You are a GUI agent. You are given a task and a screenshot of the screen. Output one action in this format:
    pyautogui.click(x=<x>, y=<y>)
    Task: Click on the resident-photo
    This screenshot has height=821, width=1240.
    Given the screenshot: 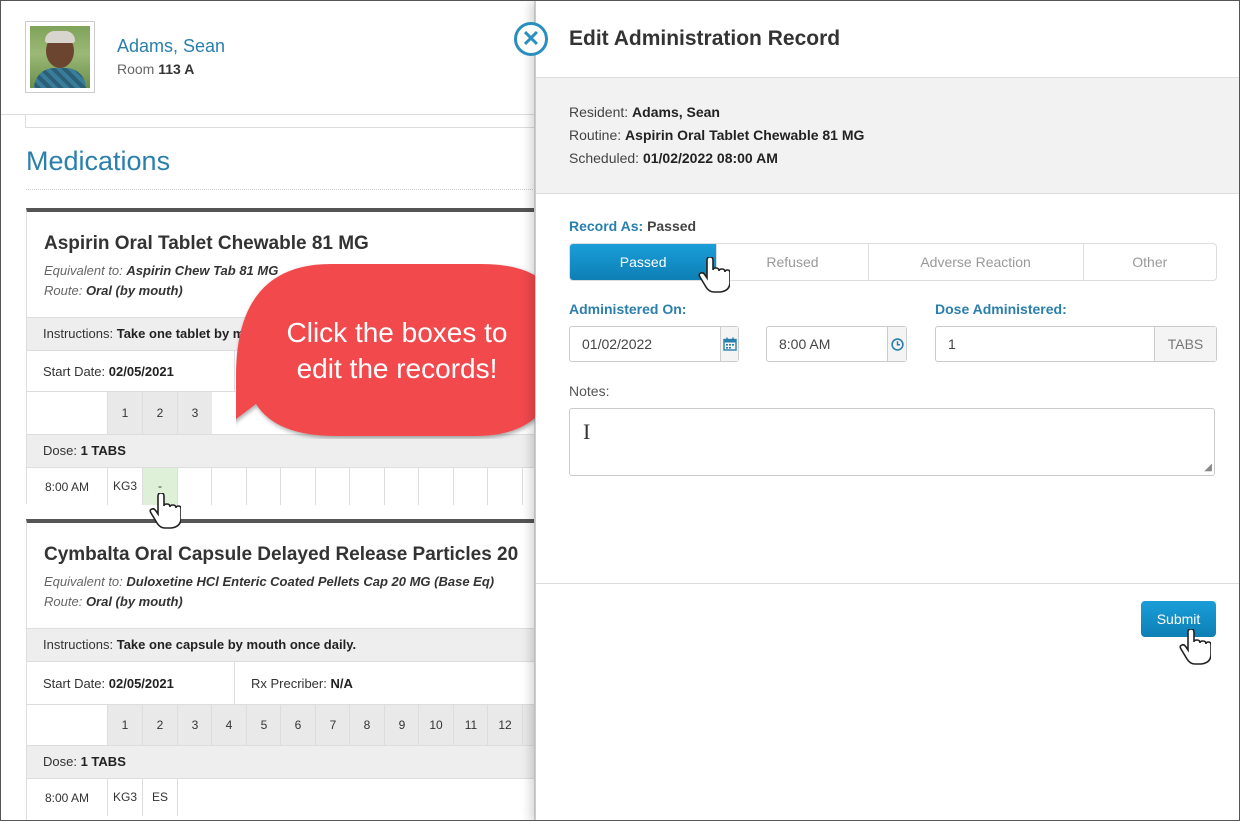 What is the action you would take?
    pyautogui.click(x=60, y=57)
    